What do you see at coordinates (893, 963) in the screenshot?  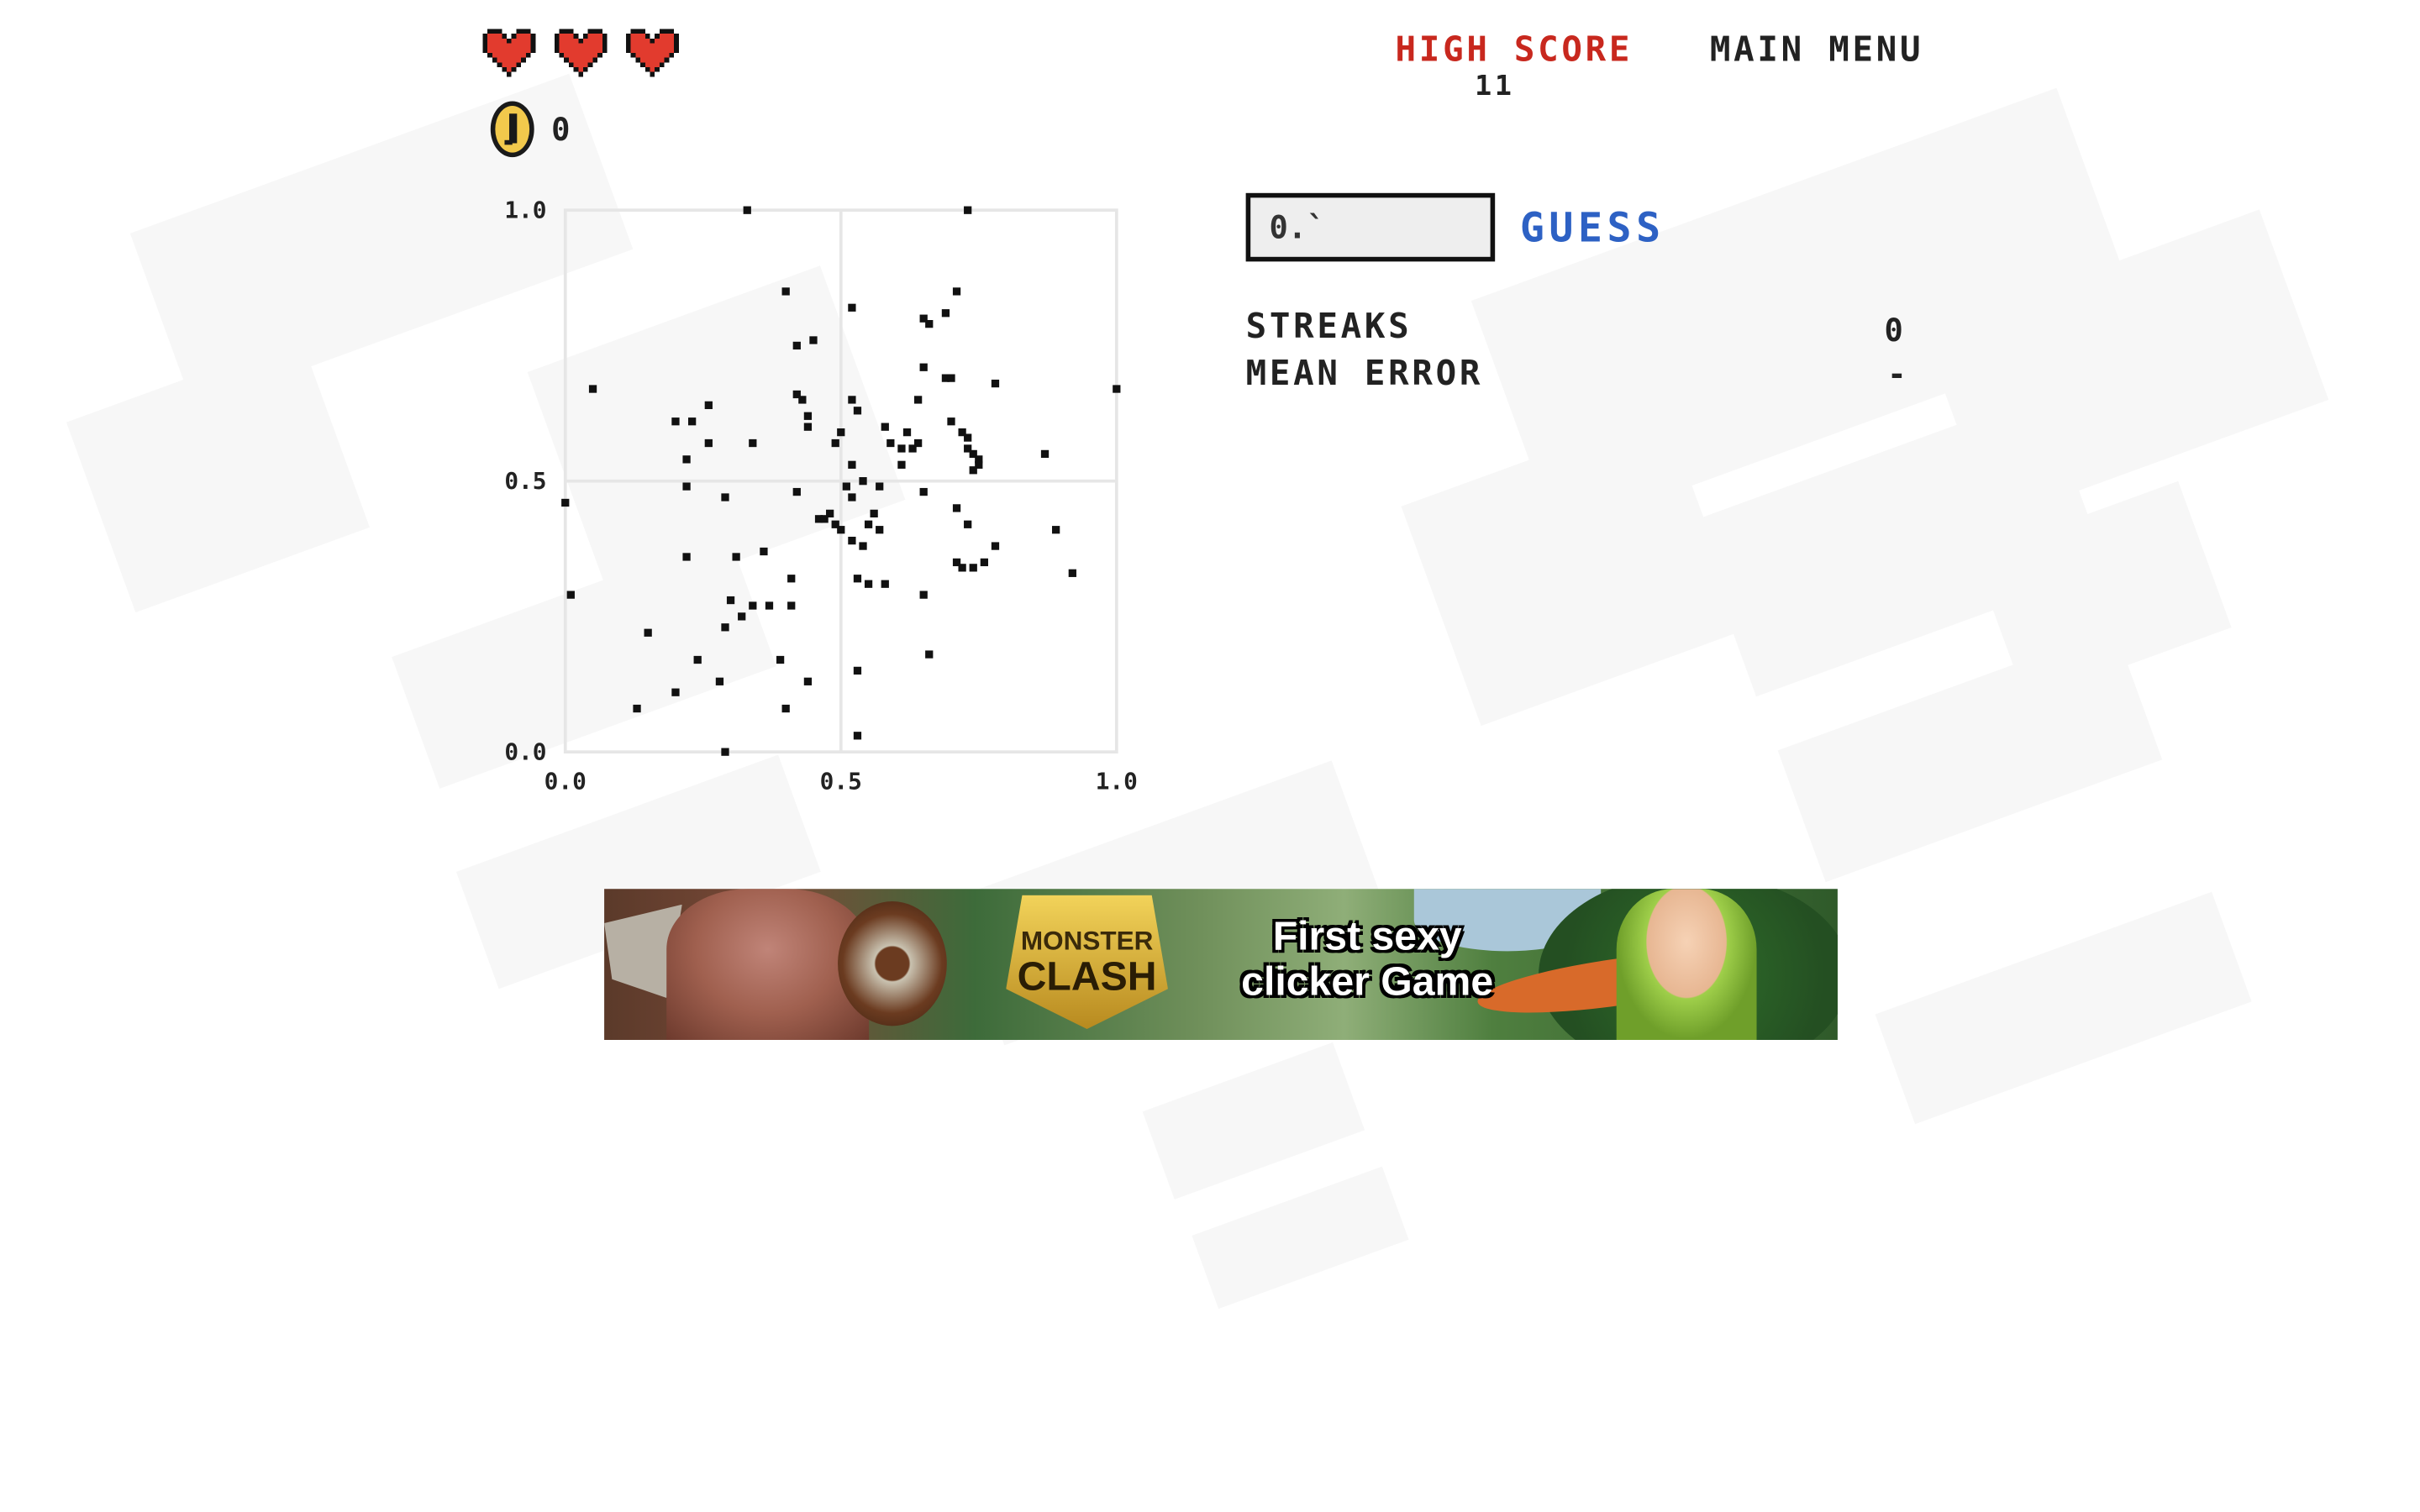 I see `shield-icon` at bounding box center [893, 963].